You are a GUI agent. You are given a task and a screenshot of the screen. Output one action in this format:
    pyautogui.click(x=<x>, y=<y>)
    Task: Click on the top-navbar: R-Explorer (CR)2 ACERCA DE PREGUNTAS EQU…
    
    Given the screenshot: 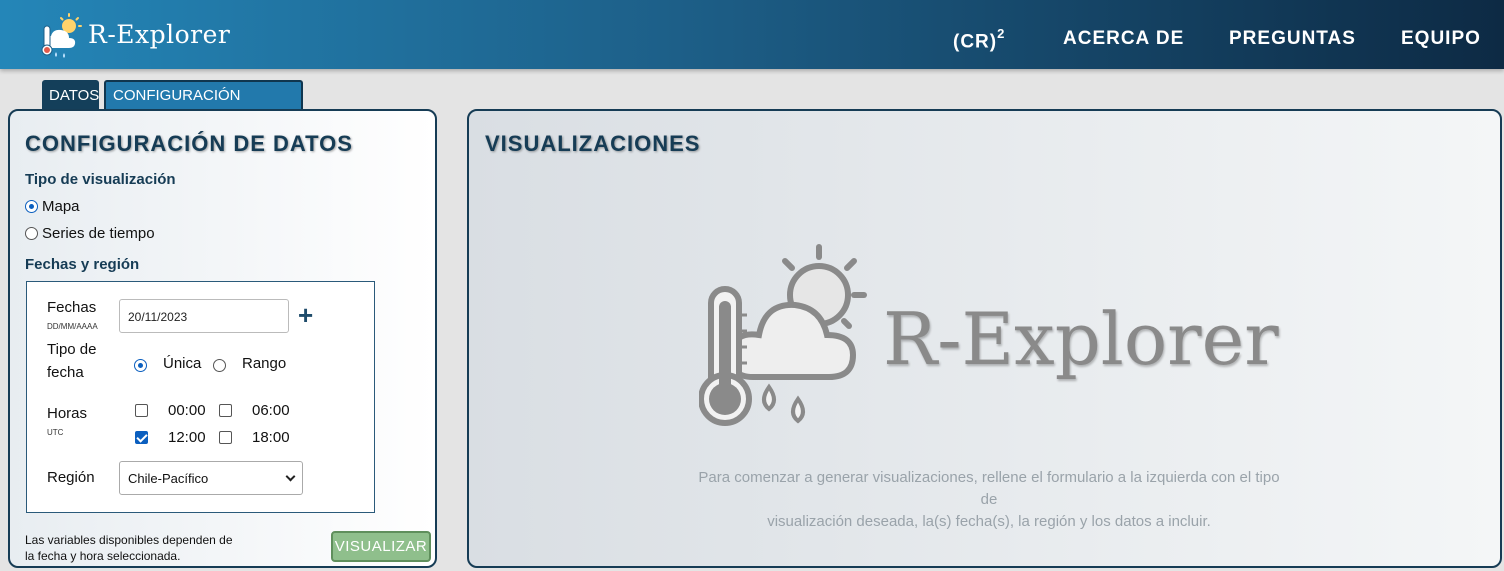 What is the action you would take?
    pyautogui.click(x=752, y=34)
    